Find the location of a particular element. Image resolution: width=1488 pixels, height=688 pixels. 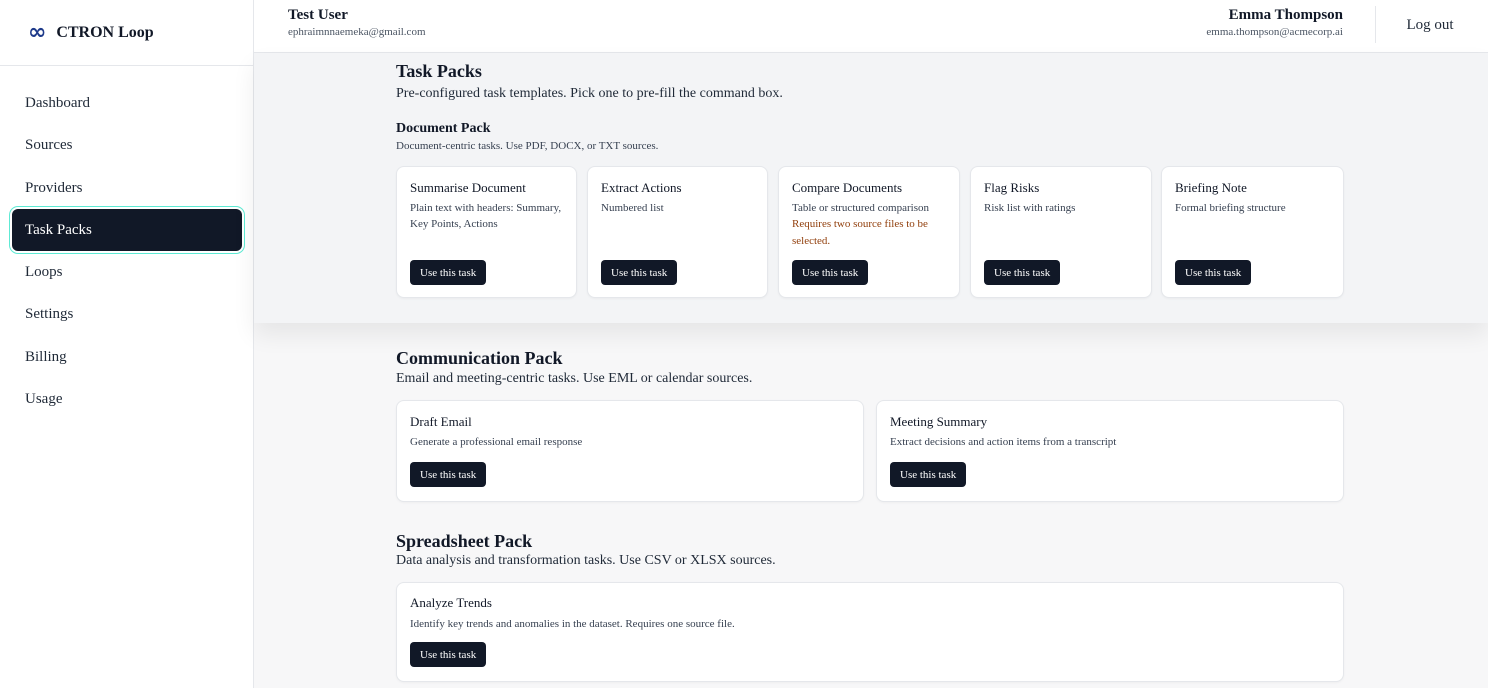

account-user-email: emma.thompson@acmecorp.ai is located at coordinates (1274, 32).